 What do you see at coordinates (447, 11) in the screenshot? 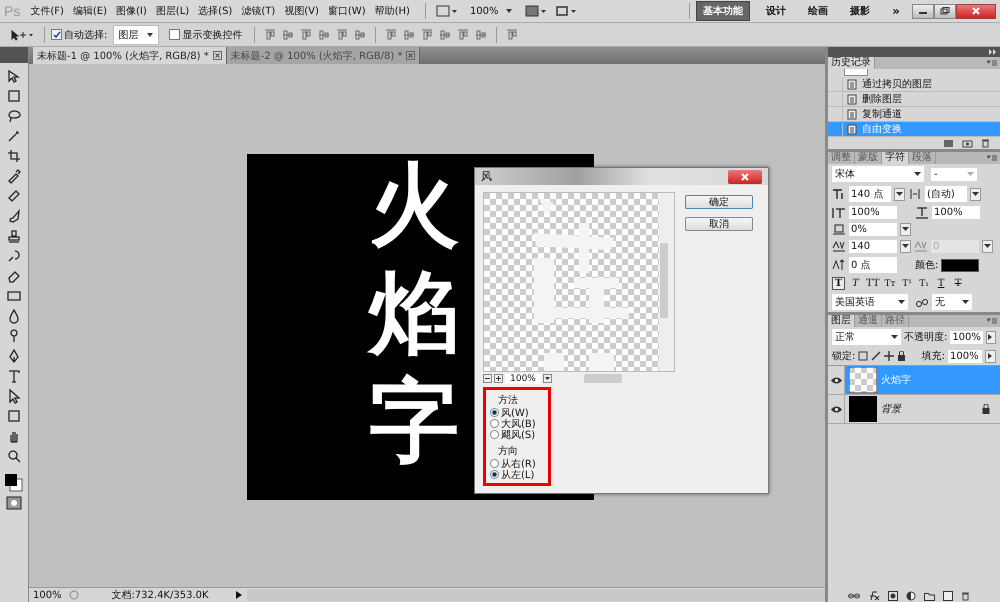
I see `extras-dropdown` at bounding box center [447, 11].